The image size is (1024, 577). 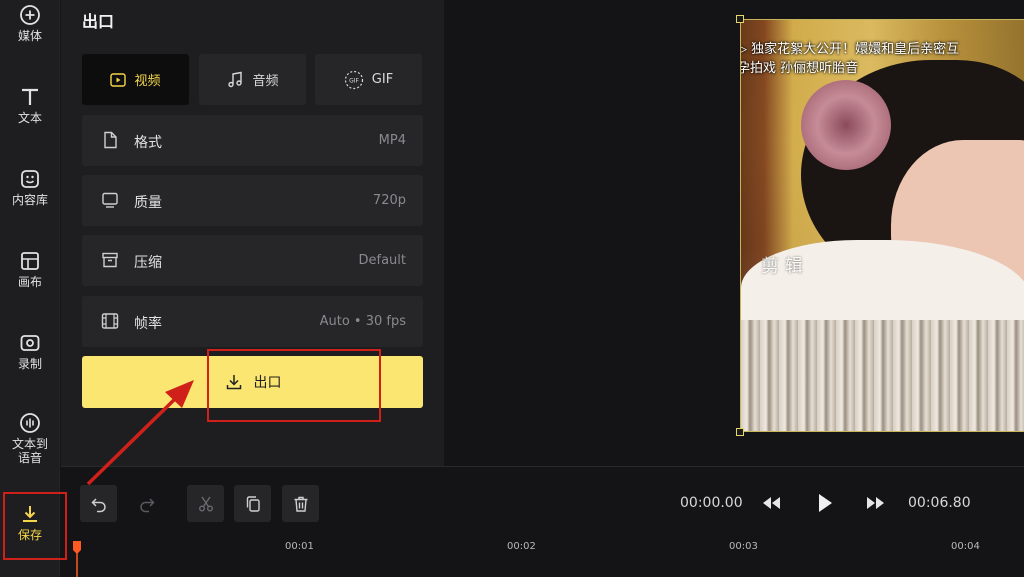 I want to click on rewind-button, so click(x=771, y=503).